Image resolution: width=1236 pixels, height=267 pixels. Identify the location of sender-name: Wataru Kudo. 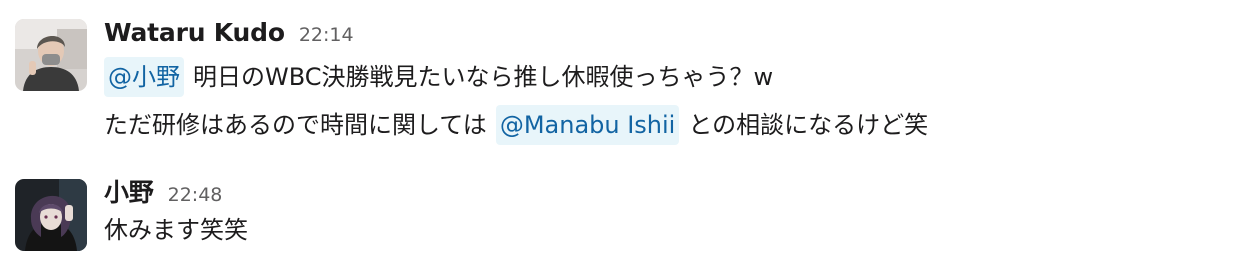
(194, 32).